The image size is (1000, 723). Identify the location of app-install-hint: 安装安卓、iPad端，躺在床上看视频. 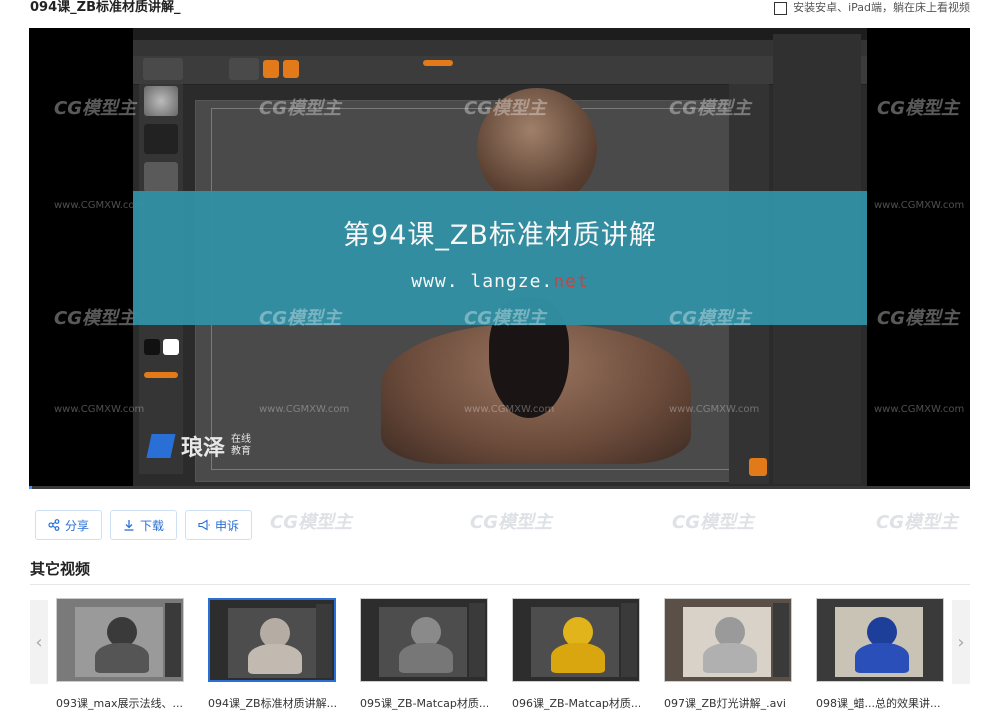
(872, 8).